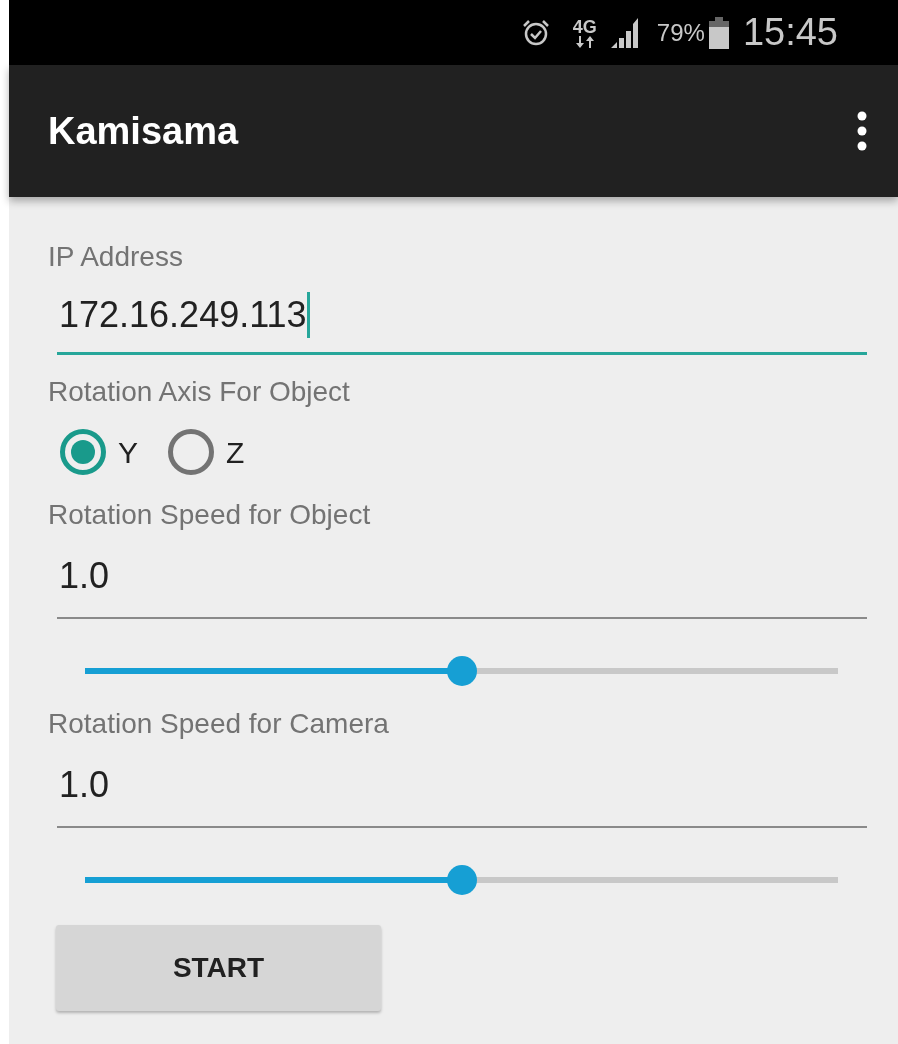 Image resolution: width=898 pixels, height=1044 pixels. What do you see at coordinates (219, 724) in the screenshot?
I see `field-label: Rotation Speed for Camera` at bounding box center [219, 724].